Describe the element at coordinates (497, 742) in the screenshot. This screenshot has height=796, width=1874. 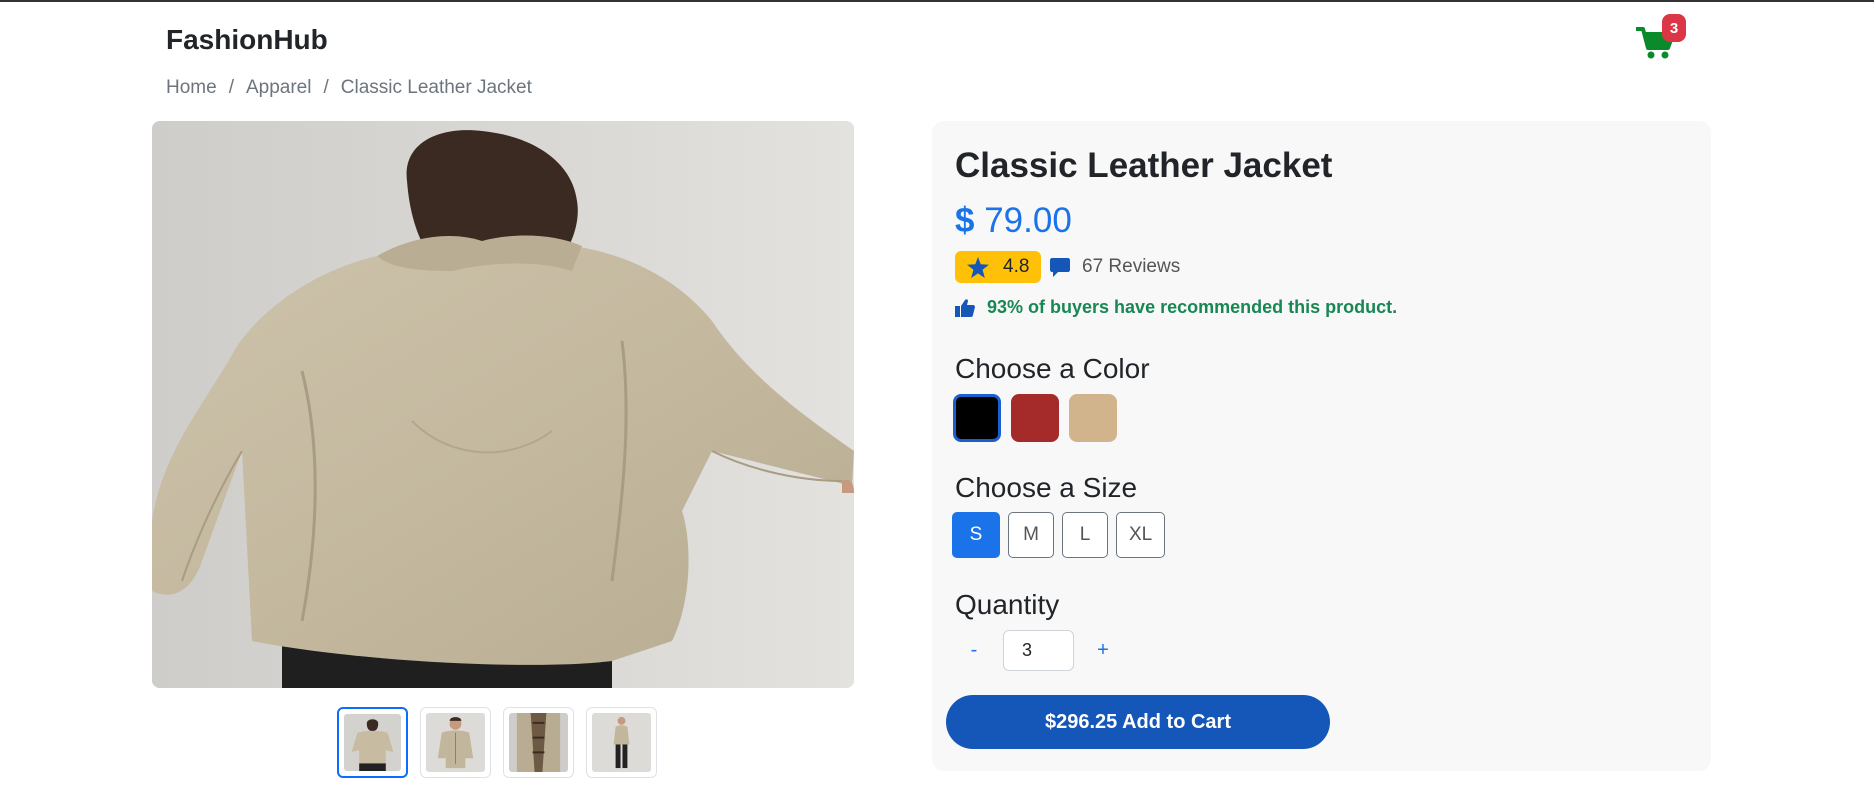
I see `thumbnail-strip` at that location.